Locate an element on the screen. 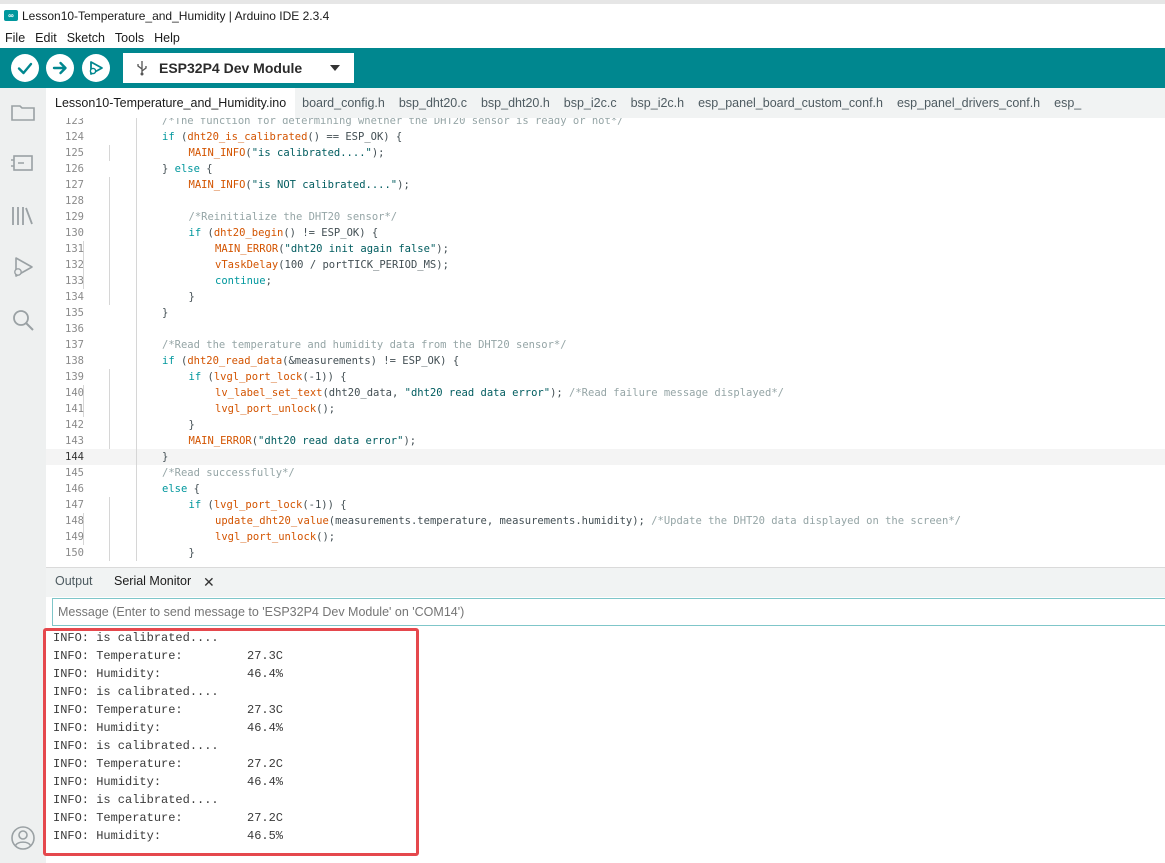 The height and width of the screenshot is (863, 1165). code-line: 125 MAIN_INFO("is calibrated...."); is located at coordinates (605, 153).